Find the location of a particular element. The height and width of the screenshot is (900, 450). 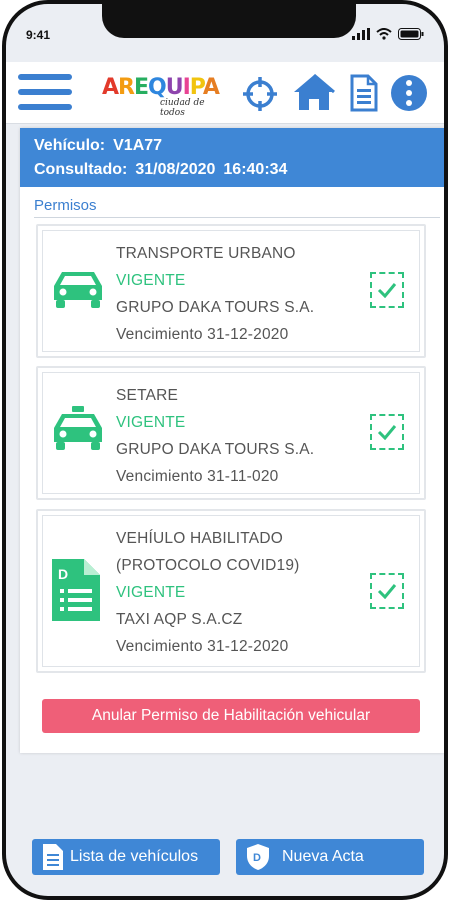

arequipa-logo: AREQUIPA ciudad de todos is located at coordinates (161, 96).